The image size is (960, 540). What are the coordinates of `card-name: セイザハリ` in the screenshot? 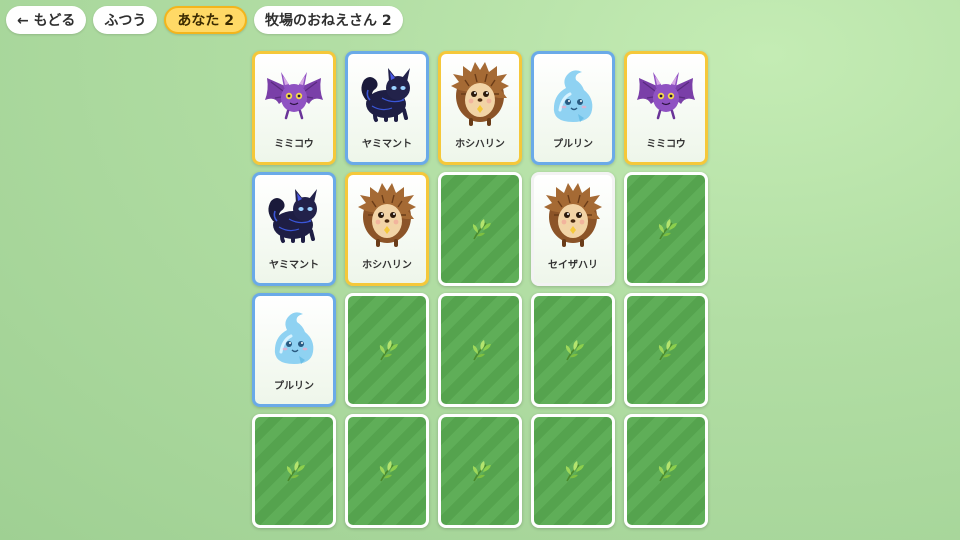 It's located at (573, 265).